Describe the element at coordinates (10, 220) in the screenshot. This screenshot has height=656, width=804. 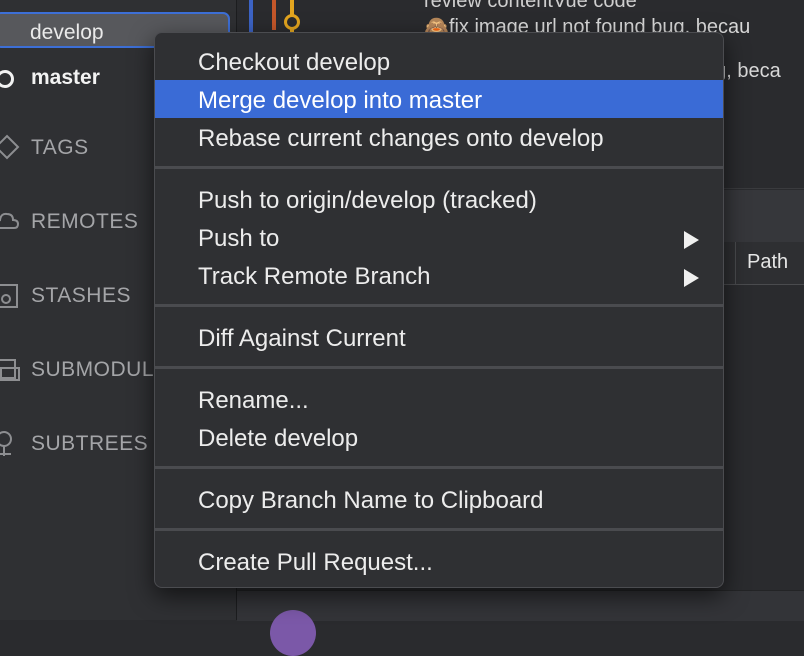
I see `cloud-icon` at that location.